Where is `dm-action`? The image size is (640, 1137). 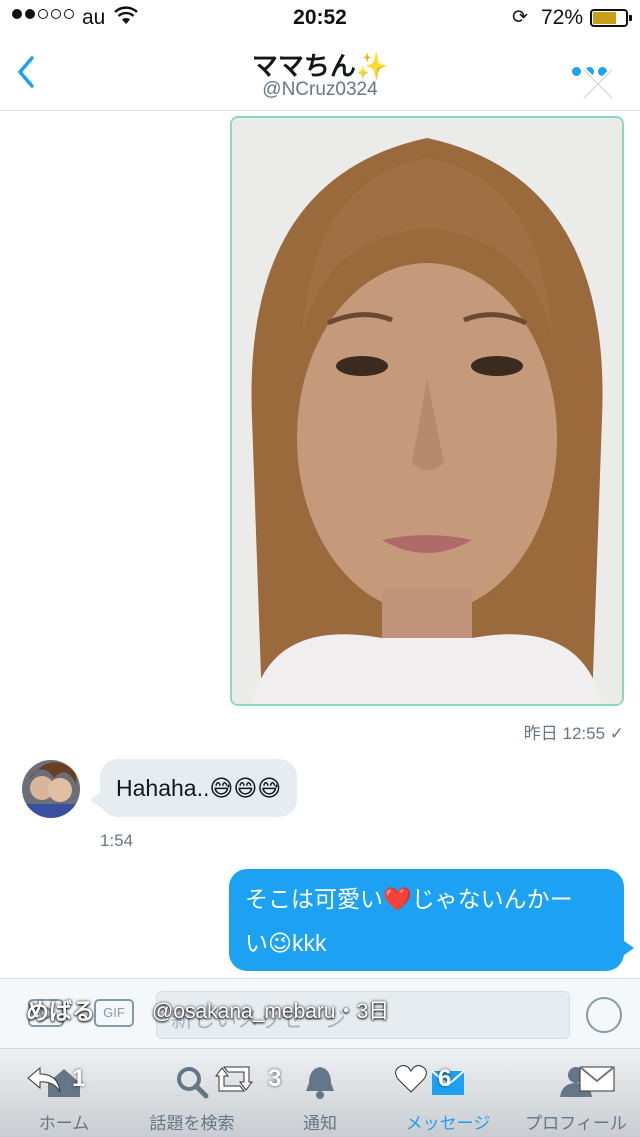
dm-action is located at coordinates (597, 1079).